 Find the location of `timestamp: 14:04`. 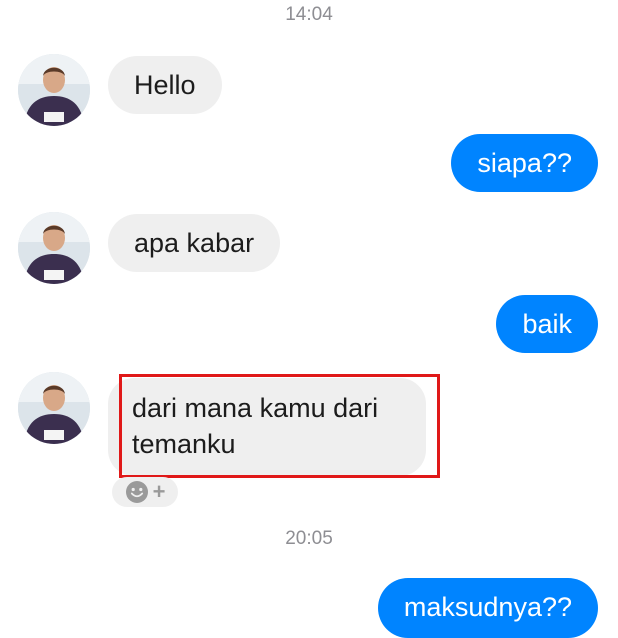

timestamp: 14:04 is located at coordinates (309, 14).